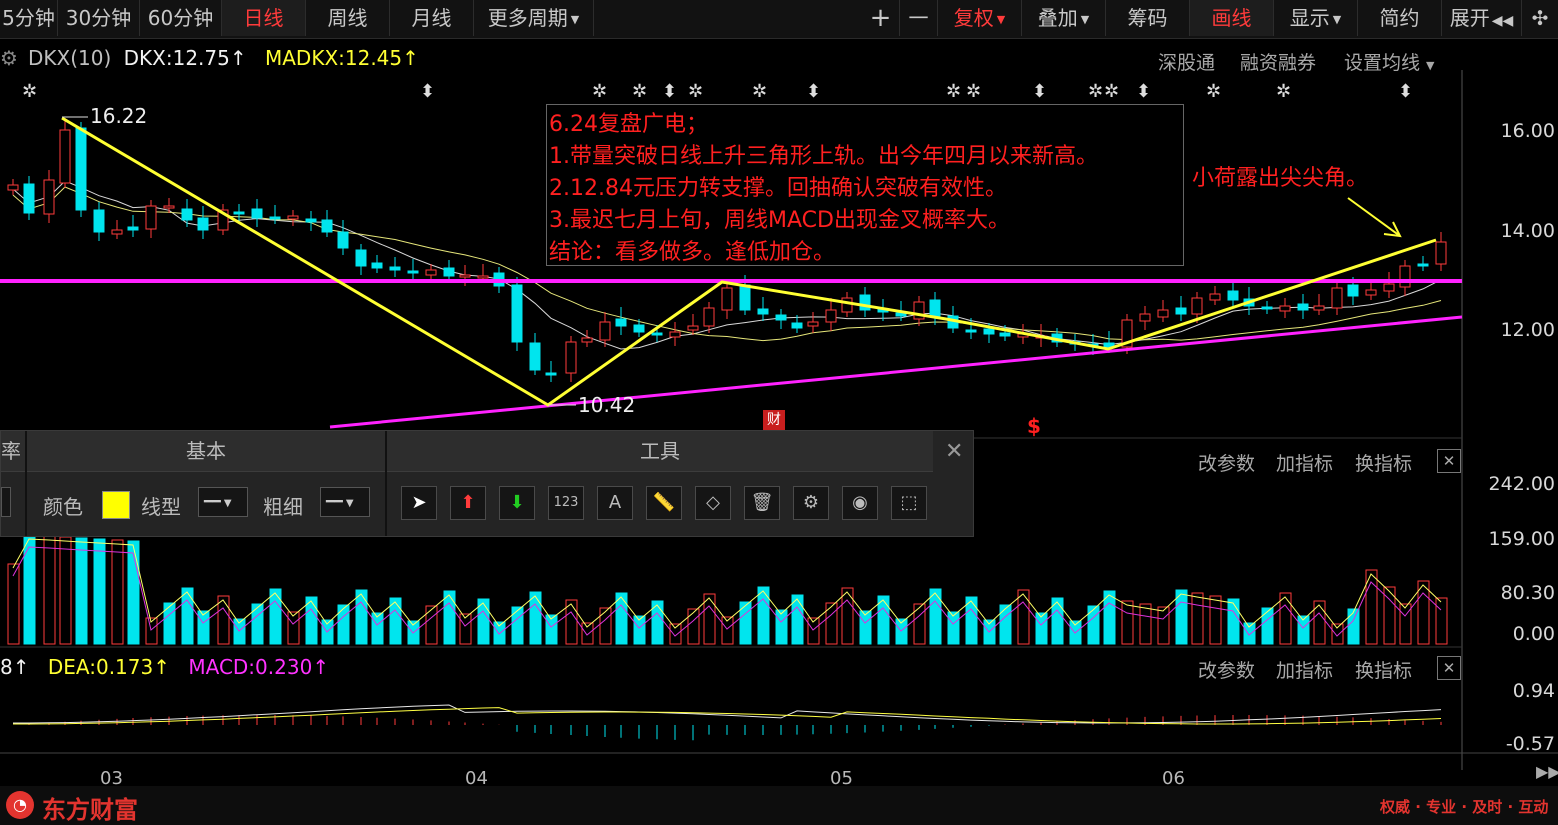  I want to click on chips-button: 筹码, so click(1148, 18).